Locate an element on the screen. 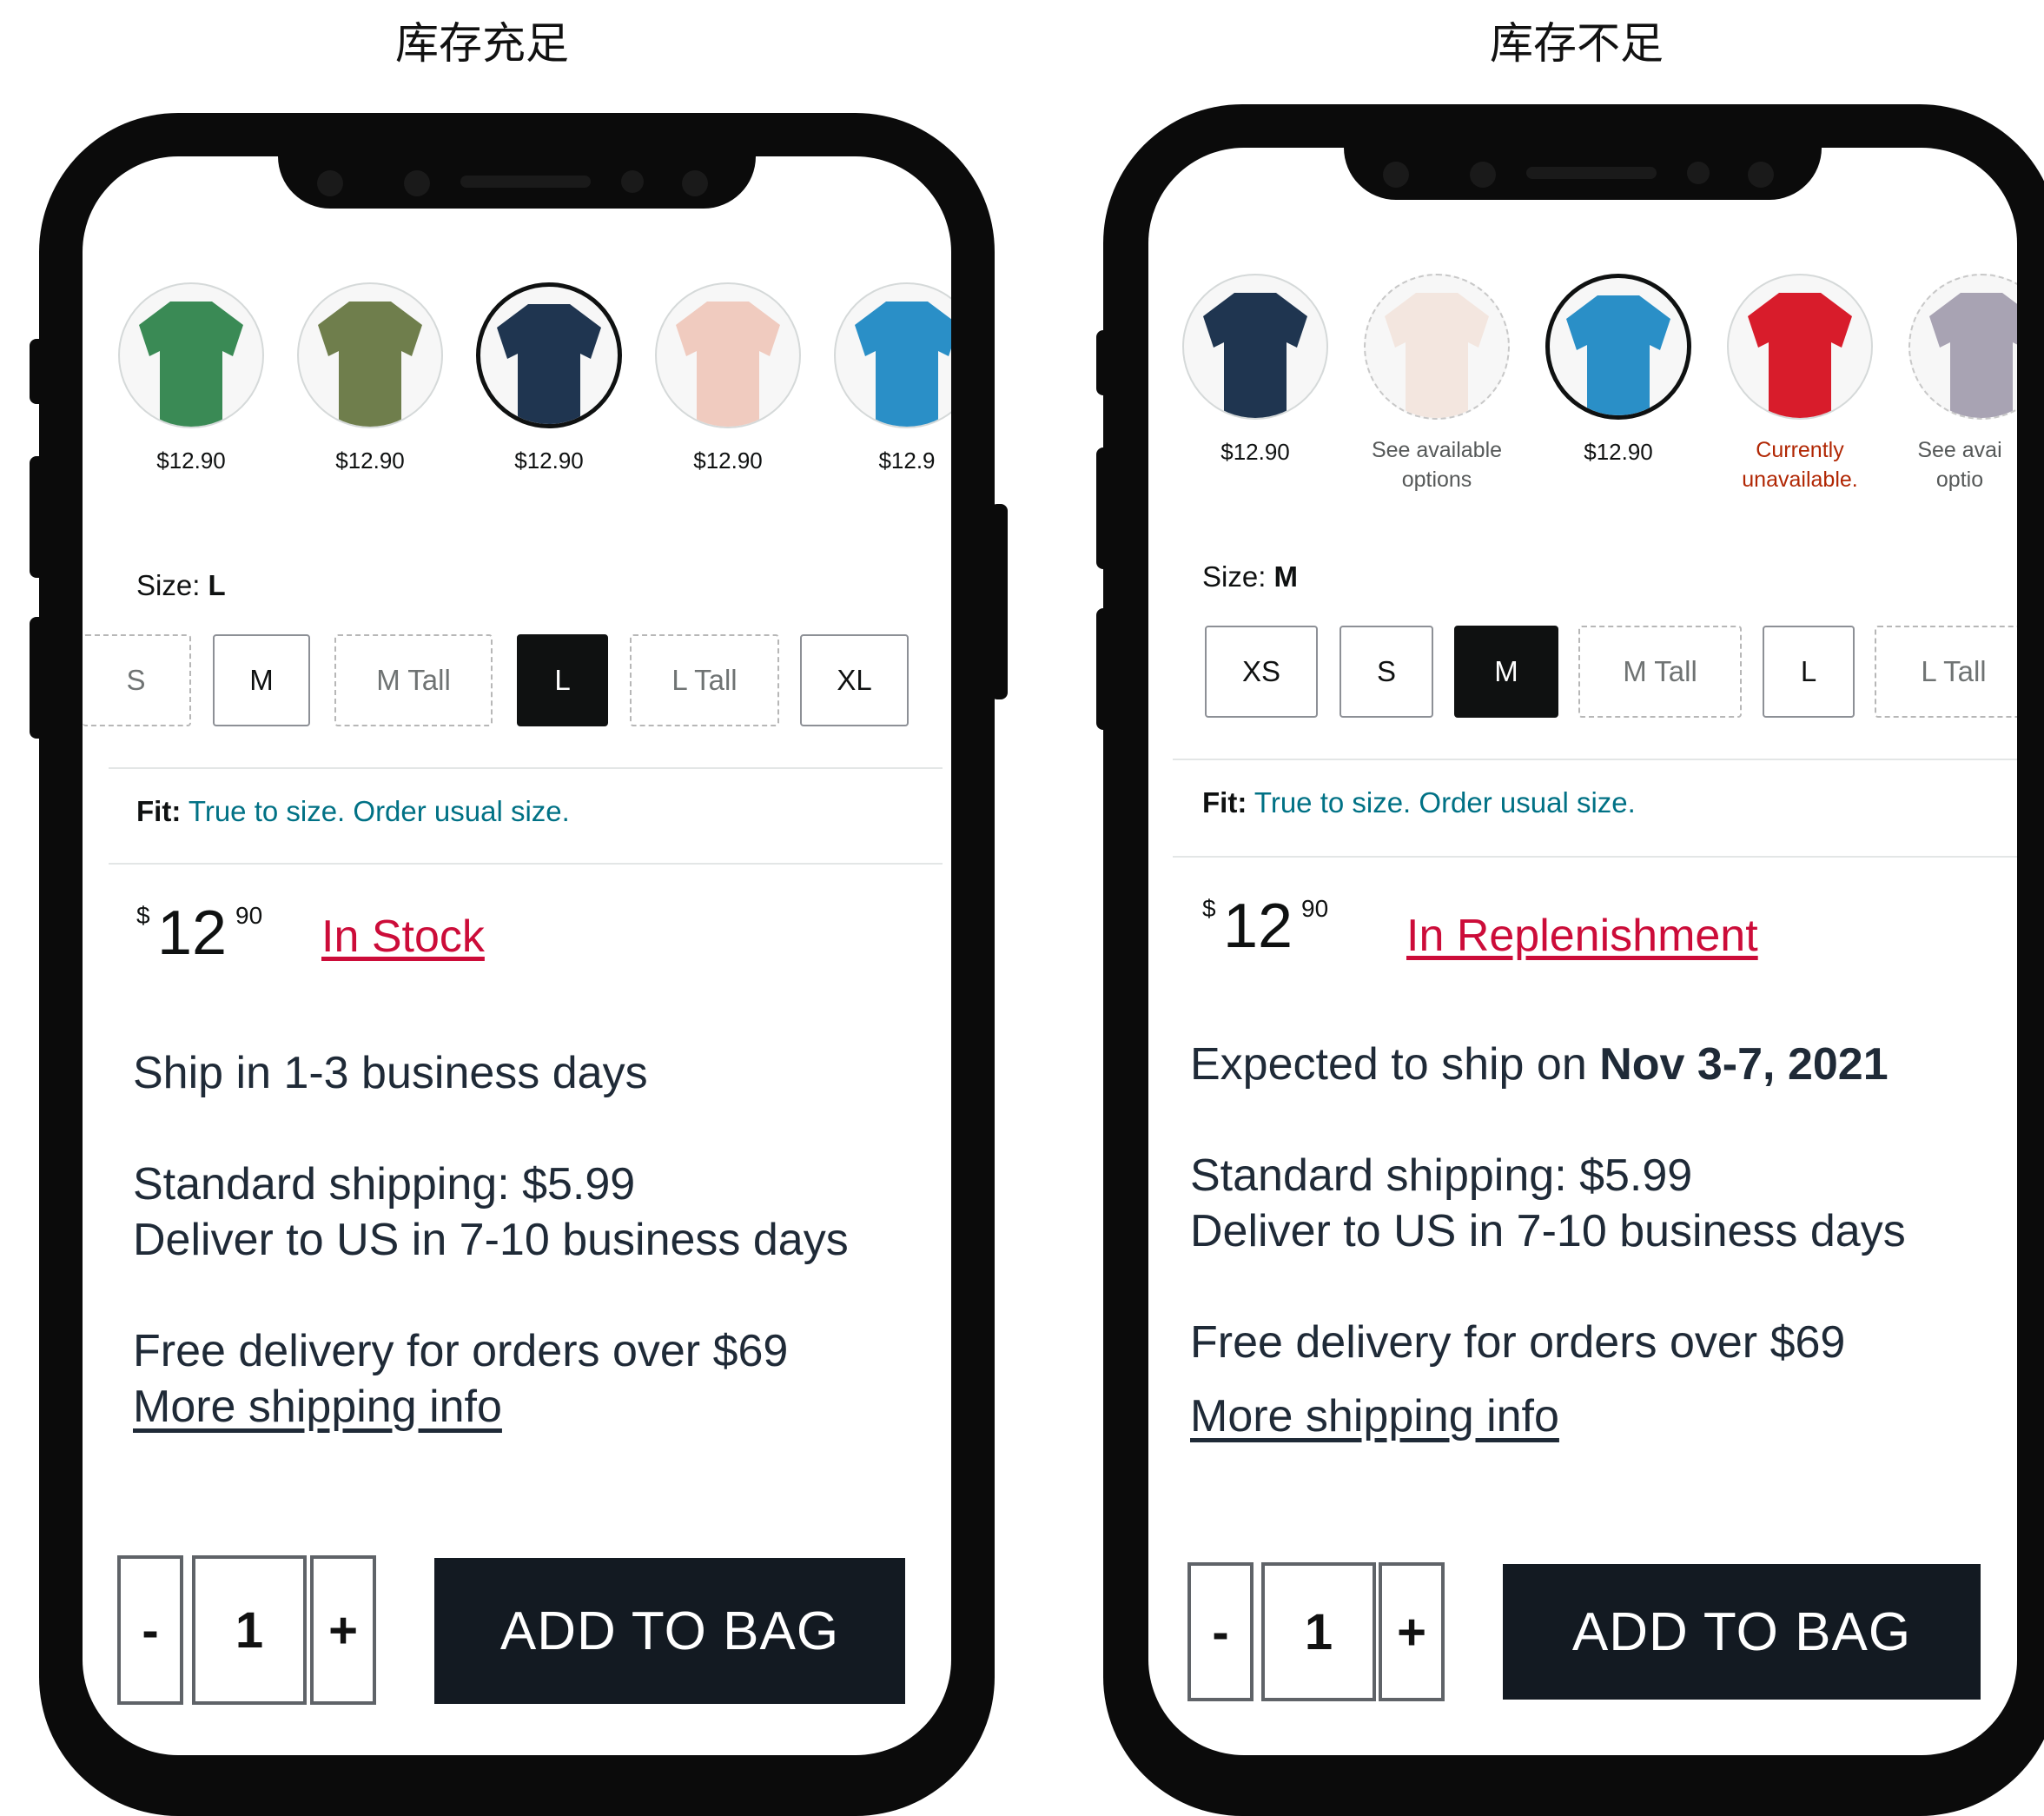  stock-status-link: In Replenishment is located at coordinates (1582, 936).